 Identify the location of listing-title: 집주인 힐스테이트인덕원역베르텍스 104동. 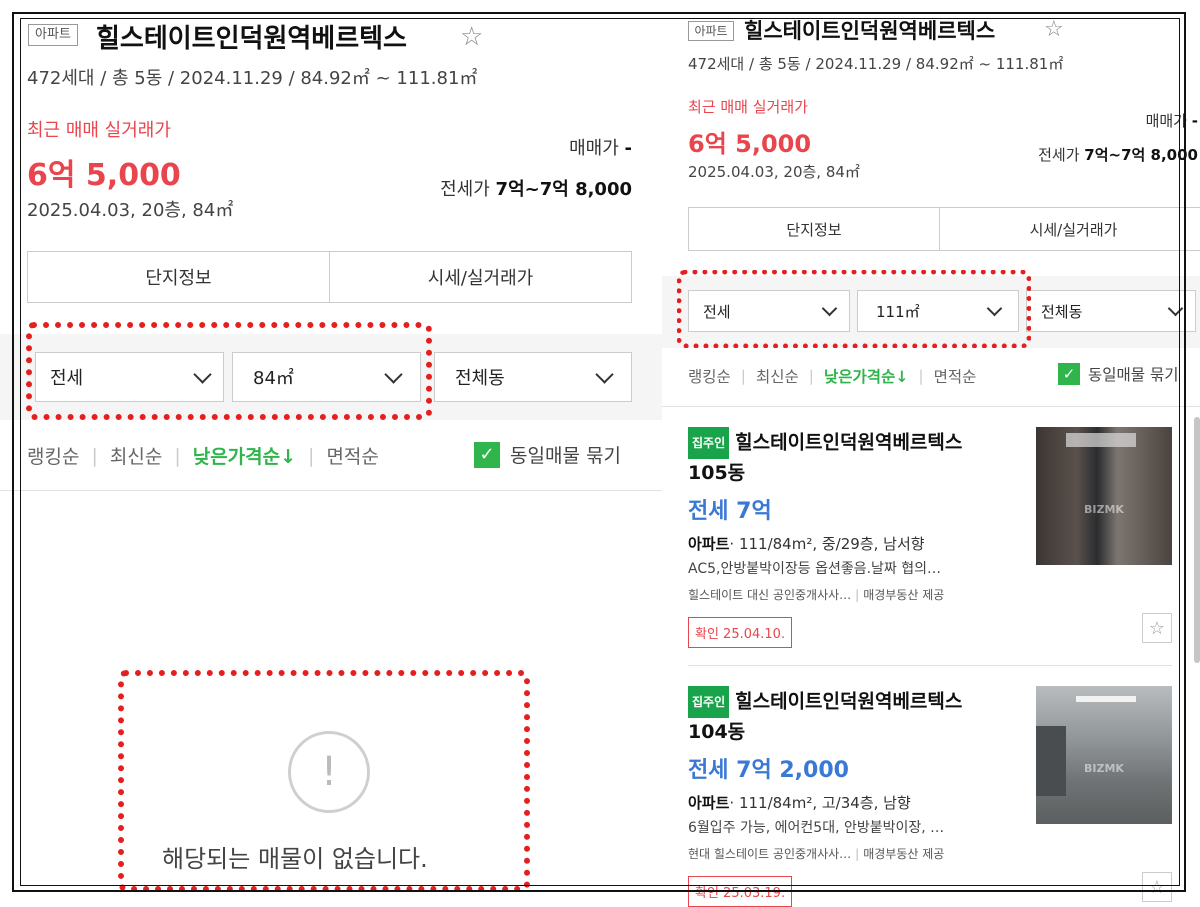
(843, 716).